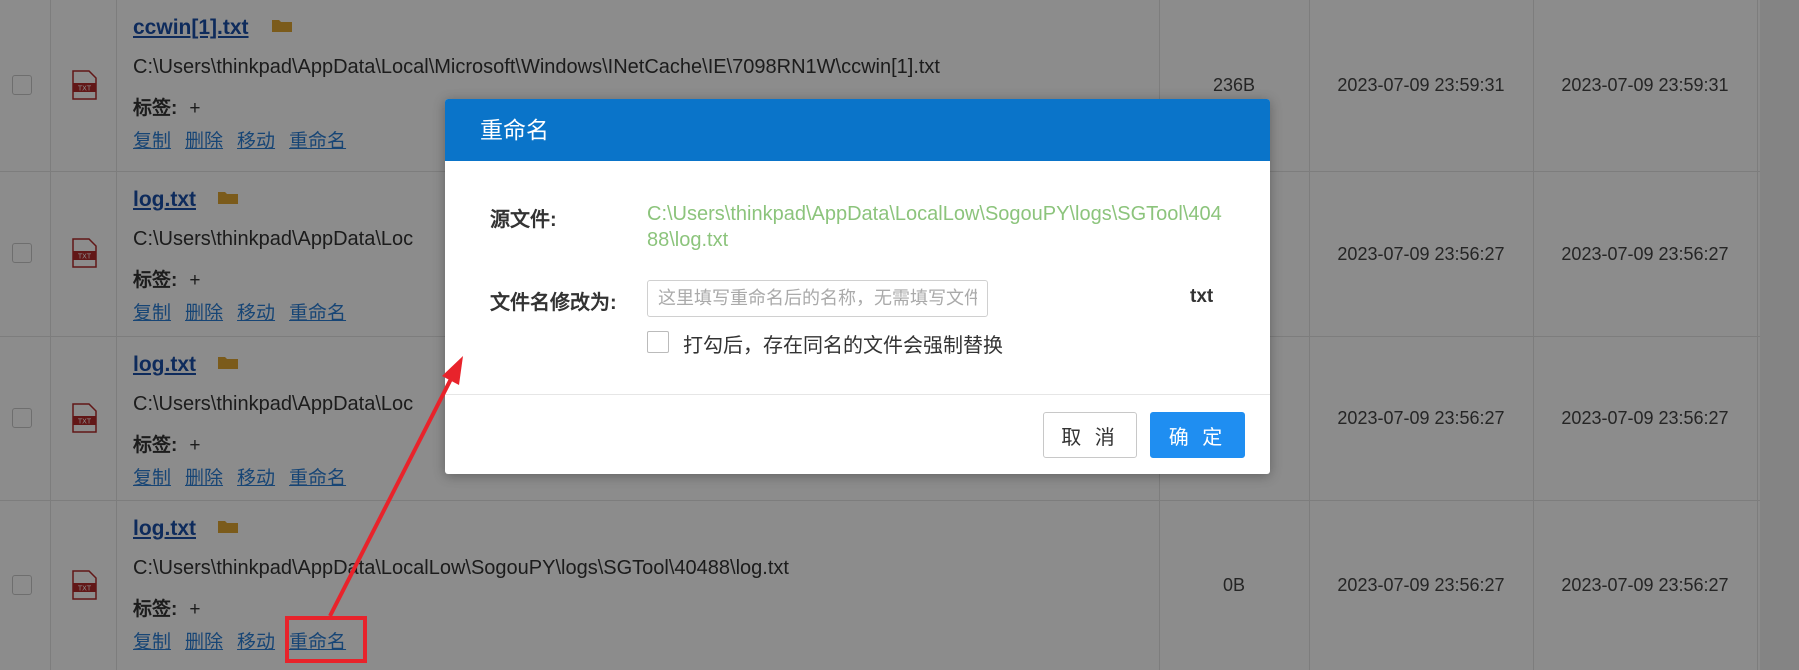 The image size is (1799, 670). Describe the element at coordinates (1090, 435) in the screenshot. I see `cancel-button: 取 消` at that location.